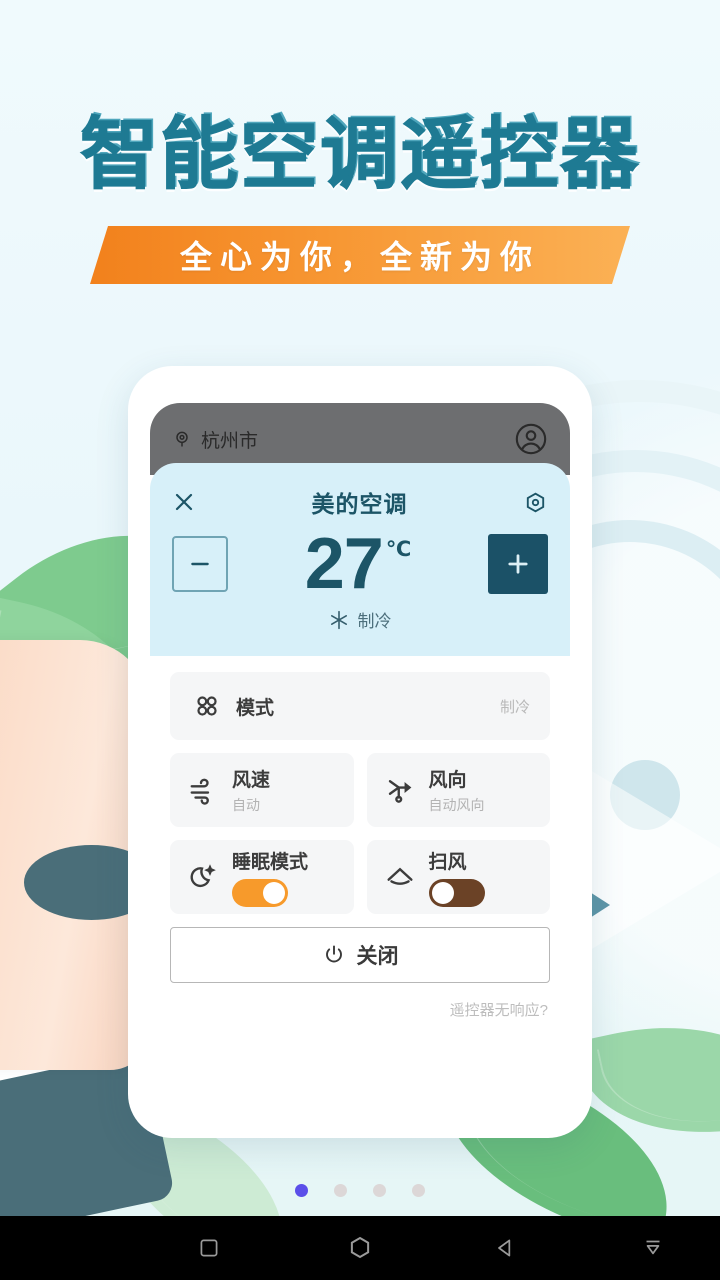  I want to click on square-recents-icon, so click(209, 1248).